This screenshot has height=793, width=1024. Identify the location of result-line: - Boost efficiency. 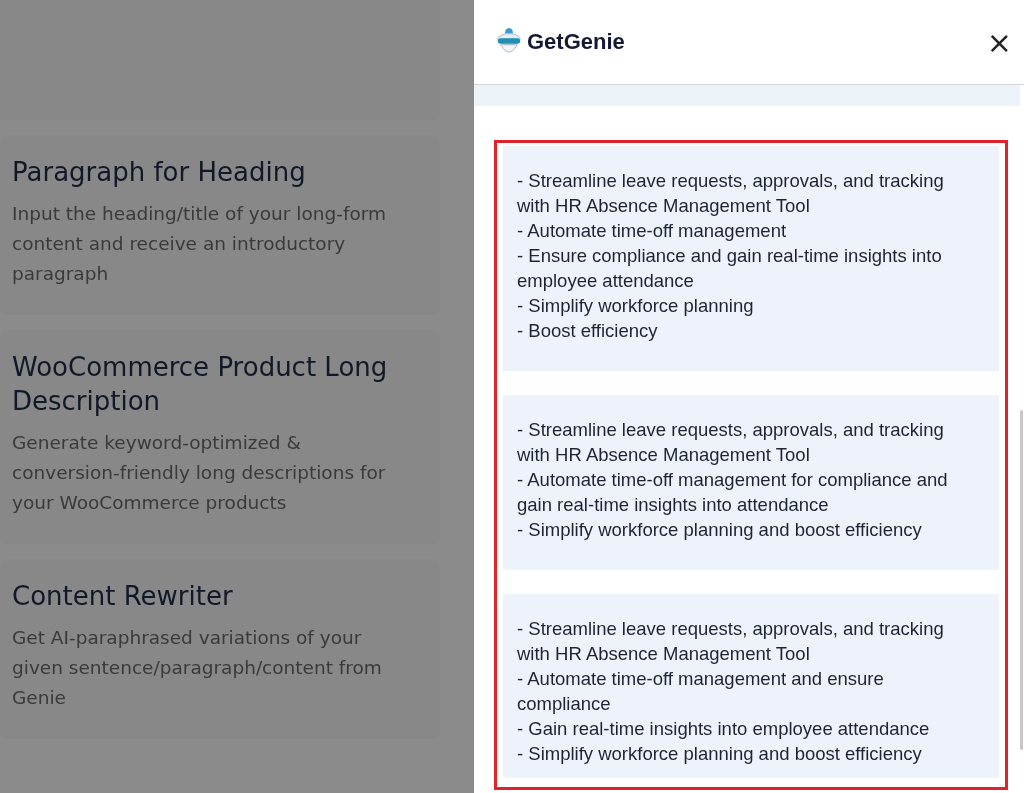
(588, 331).